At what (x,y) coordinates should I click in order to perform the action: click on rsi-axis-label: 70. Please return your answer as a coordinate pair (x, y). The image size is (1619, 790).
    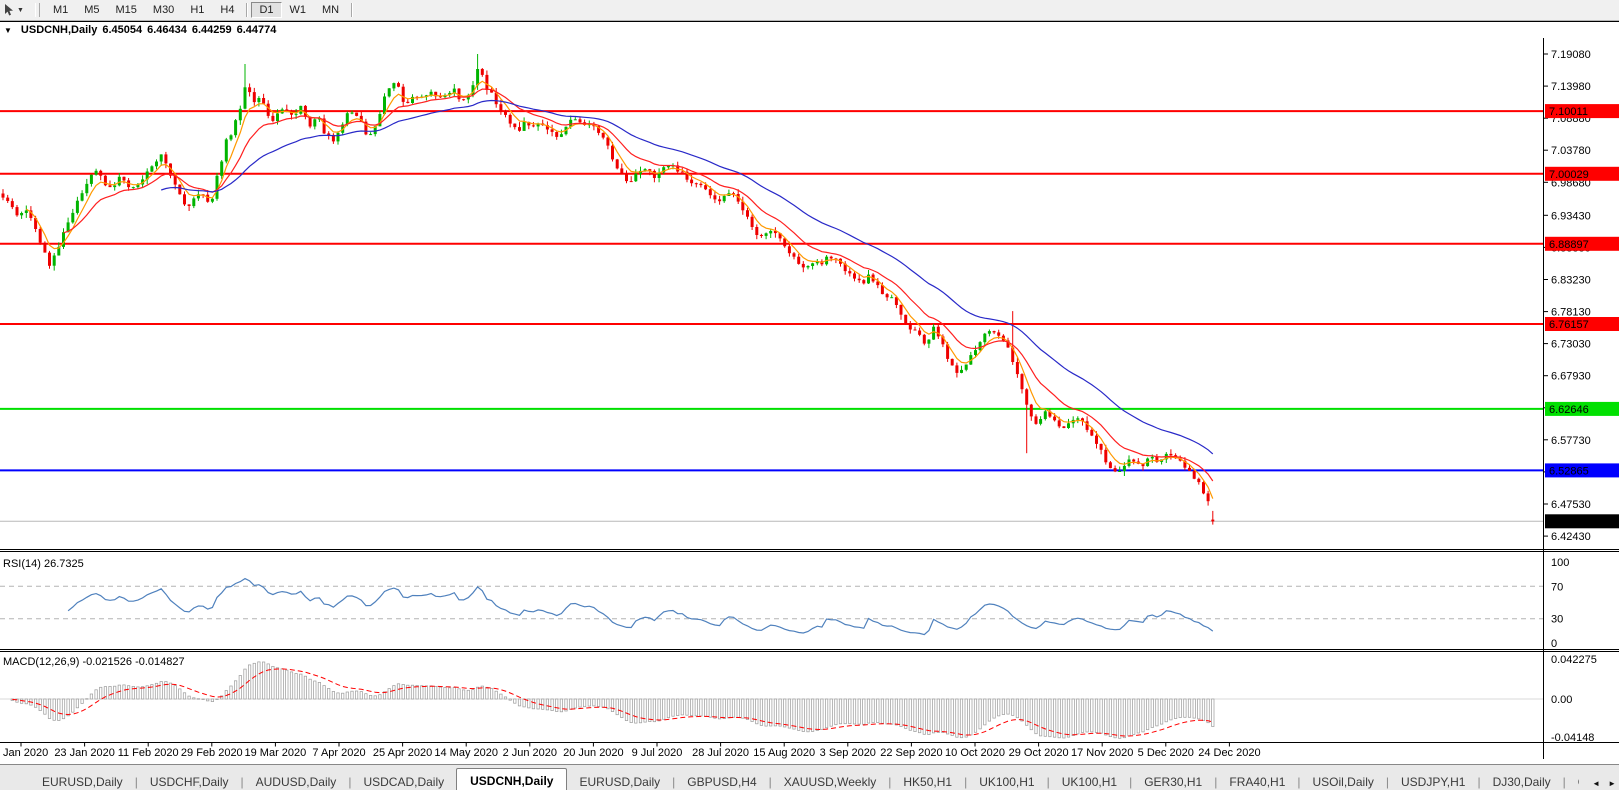
    Looking at the image, I should click on (1557, 587).